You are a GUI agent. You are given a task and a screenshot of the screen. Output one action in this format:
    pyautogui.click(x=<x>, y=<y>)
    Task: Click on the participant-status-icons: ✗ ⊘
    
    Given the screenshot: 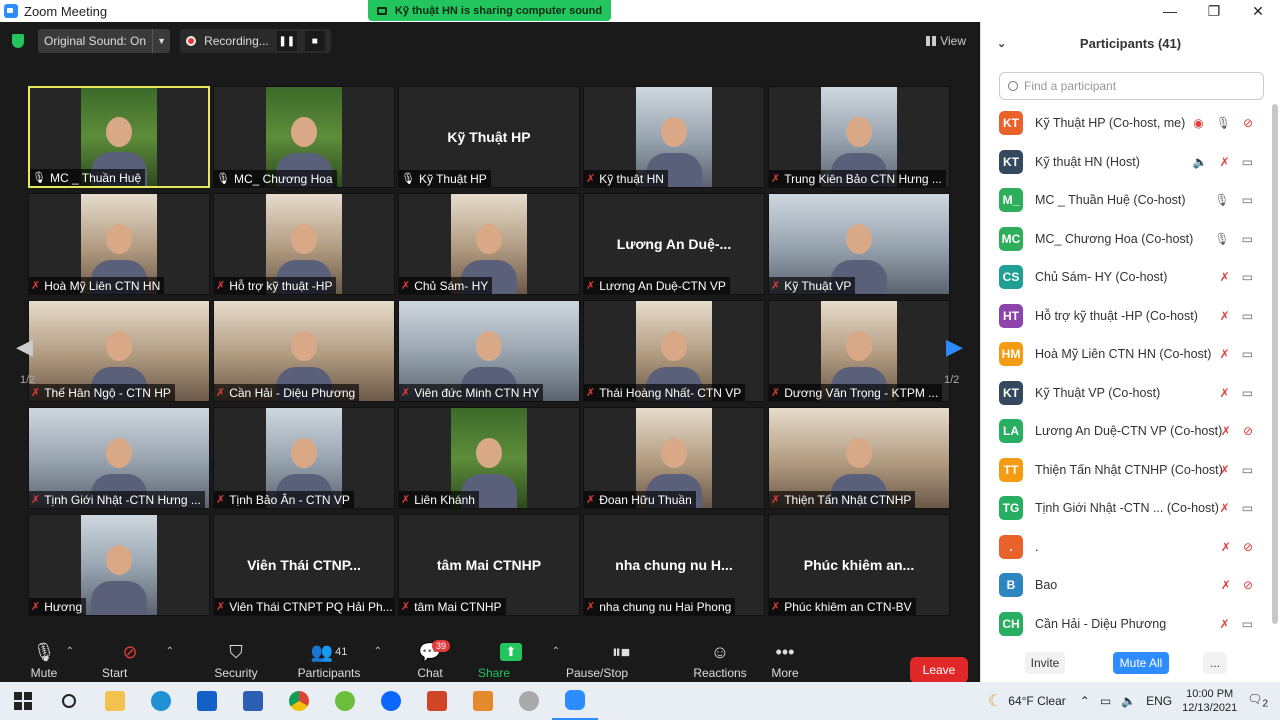 What is the action you would take?
    pyautogui.click(x=1237, y=547)
    